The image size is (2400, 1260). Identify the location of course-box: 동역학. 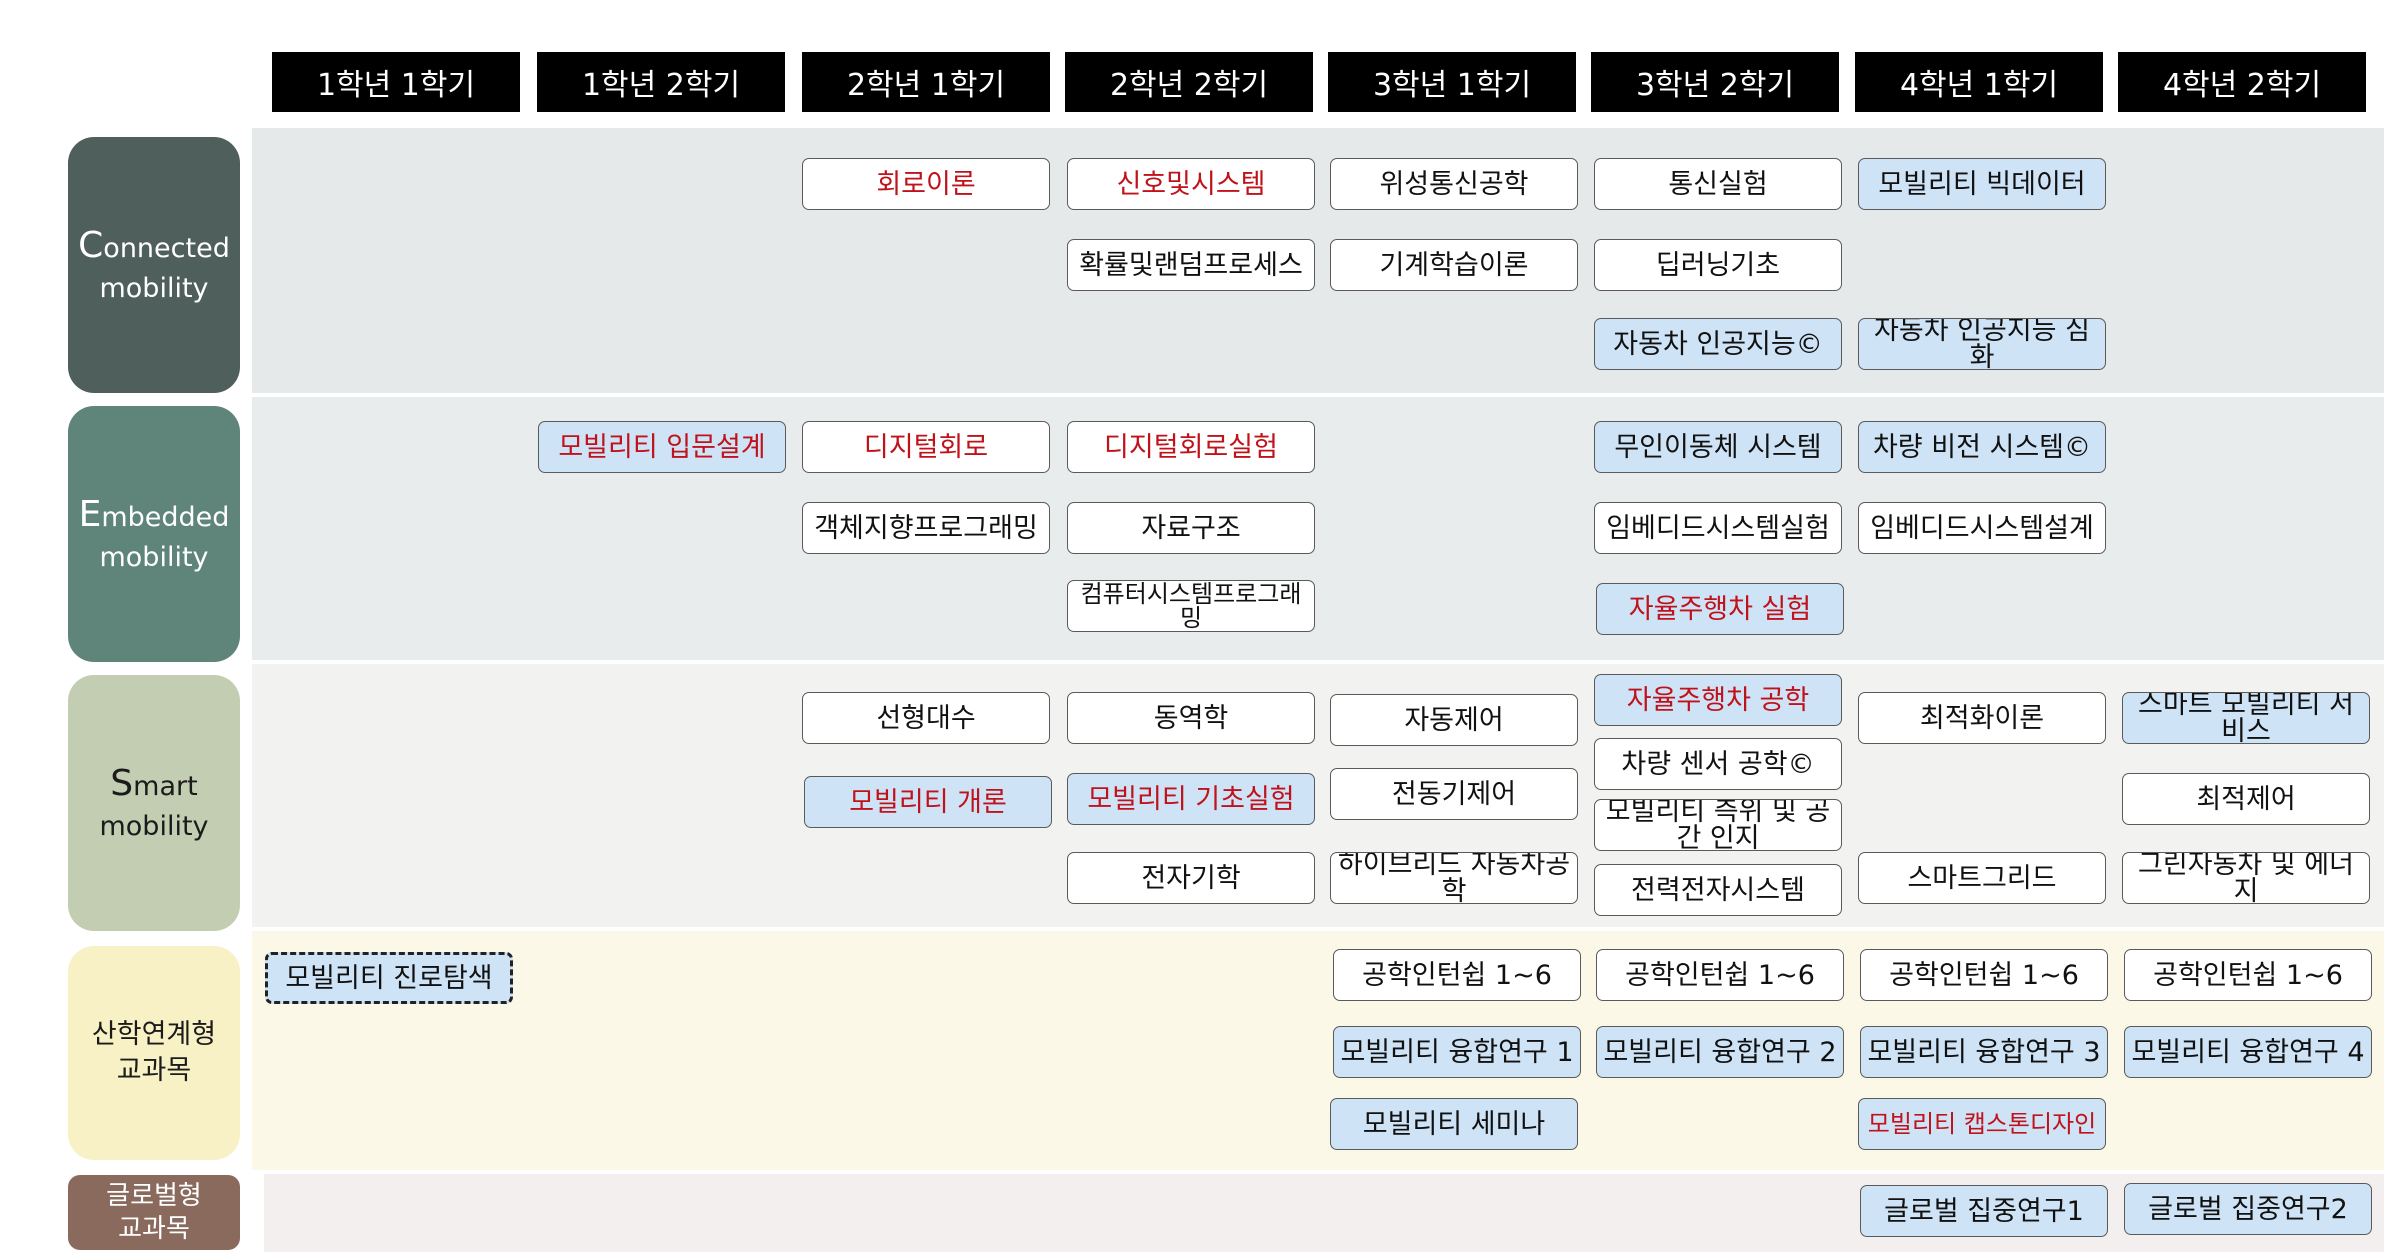
(1191, 718).